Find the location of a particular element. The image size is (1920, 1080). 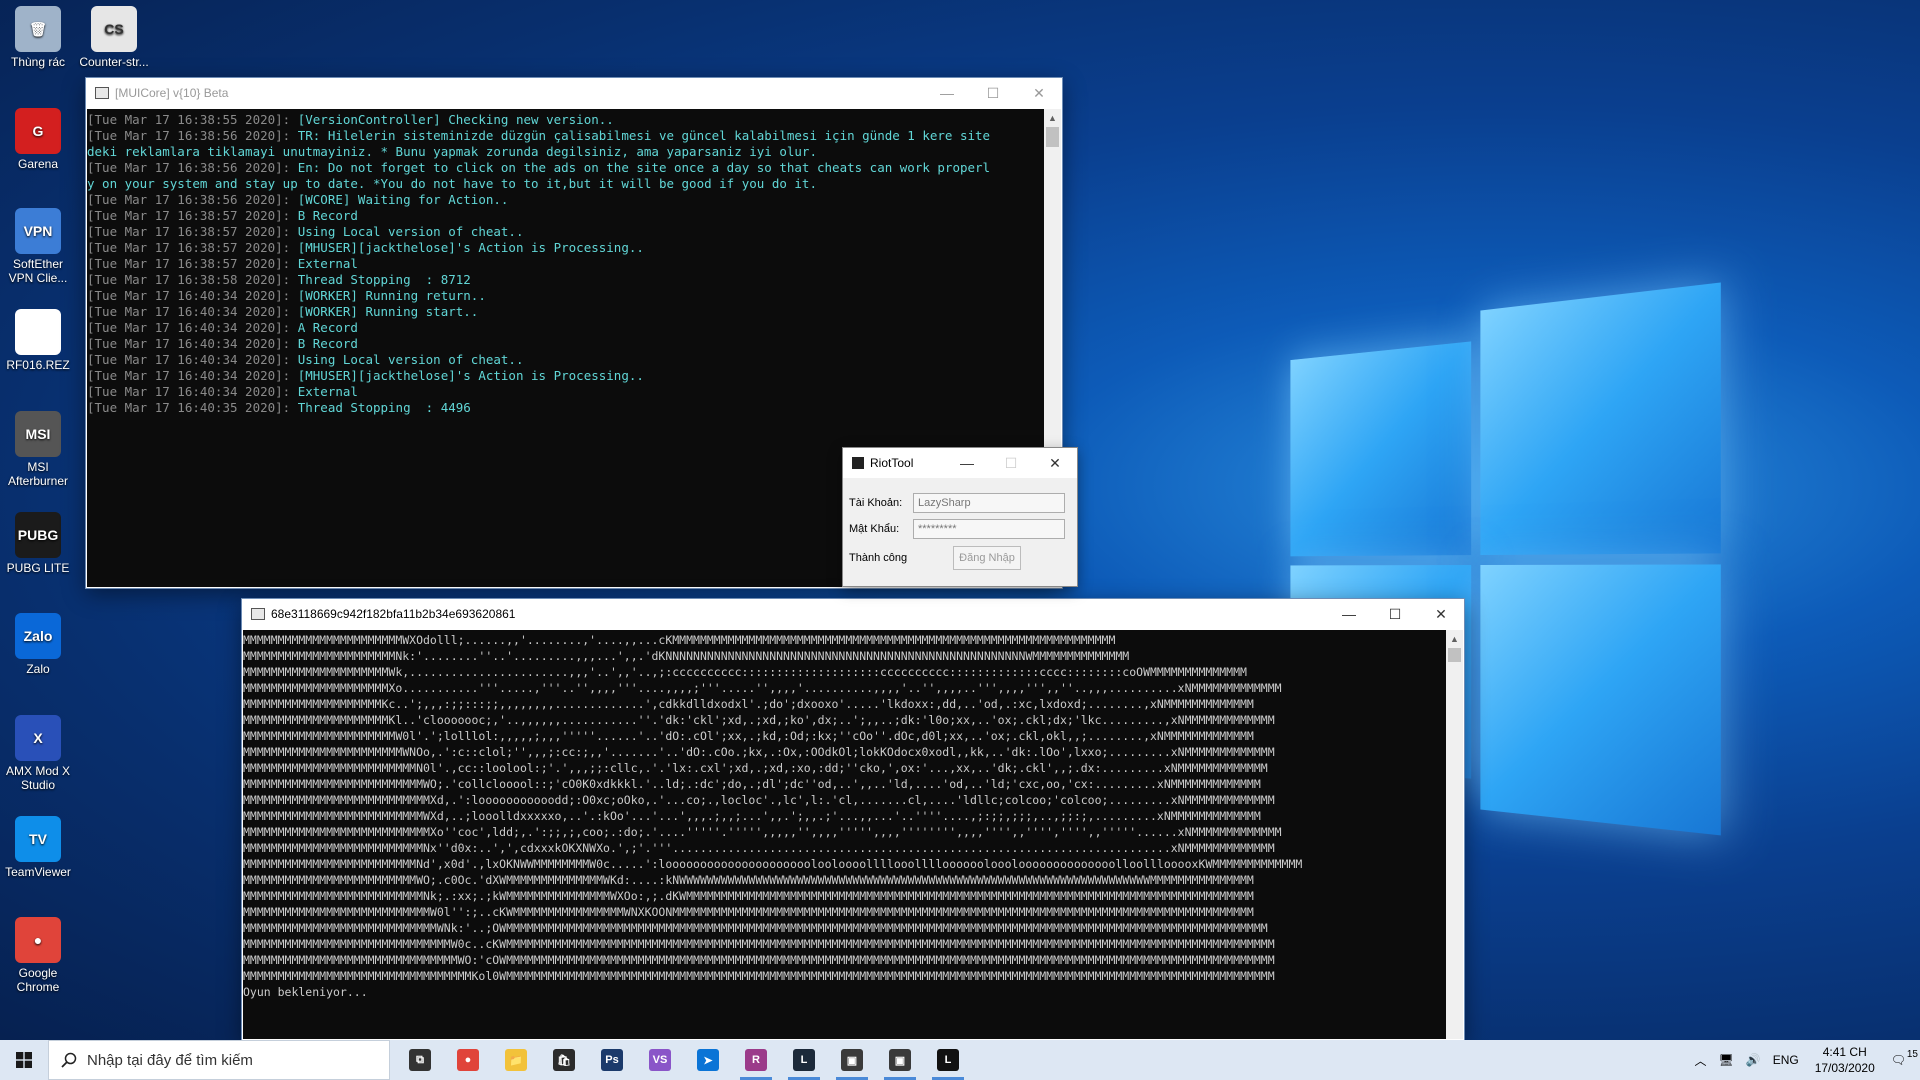

console-line: [Tue Mar 17 16:40:34 2020]: External is located at coordinates (565, 392).